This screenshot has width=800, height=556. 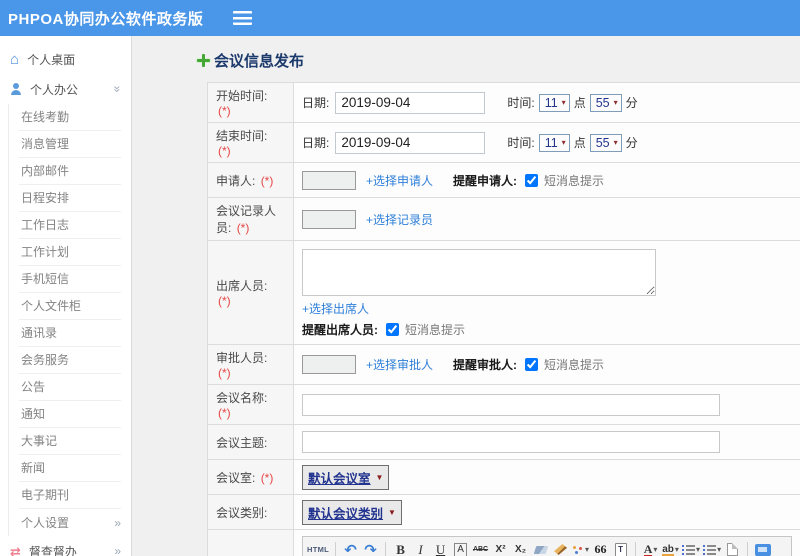 What do you see at coordinates (318, 548) in the screenshot?
I see `html-source-button: HTML` at bounding box center [318, 548].